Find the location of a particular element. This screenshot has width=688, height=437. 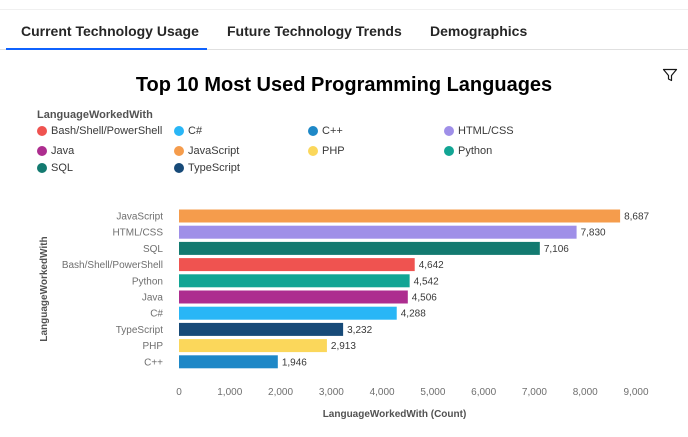

bar-csharp is located at coordinates (288, 313).